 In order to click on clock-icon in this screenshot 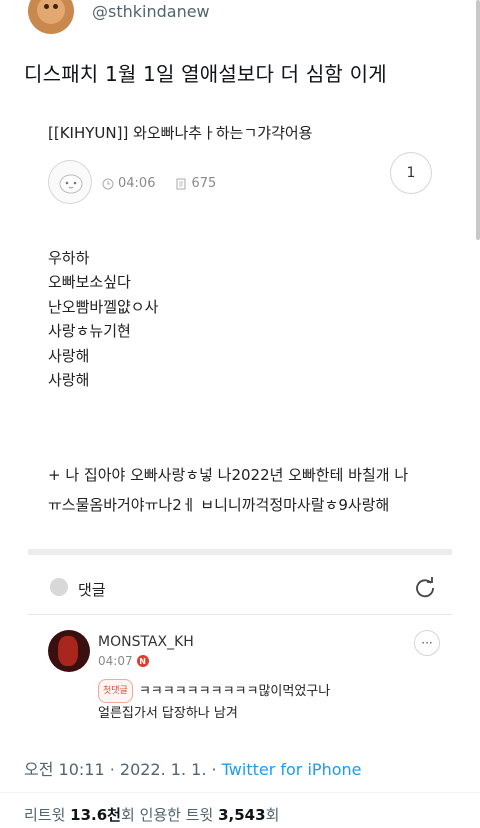, I will do `click(108, 183)`.